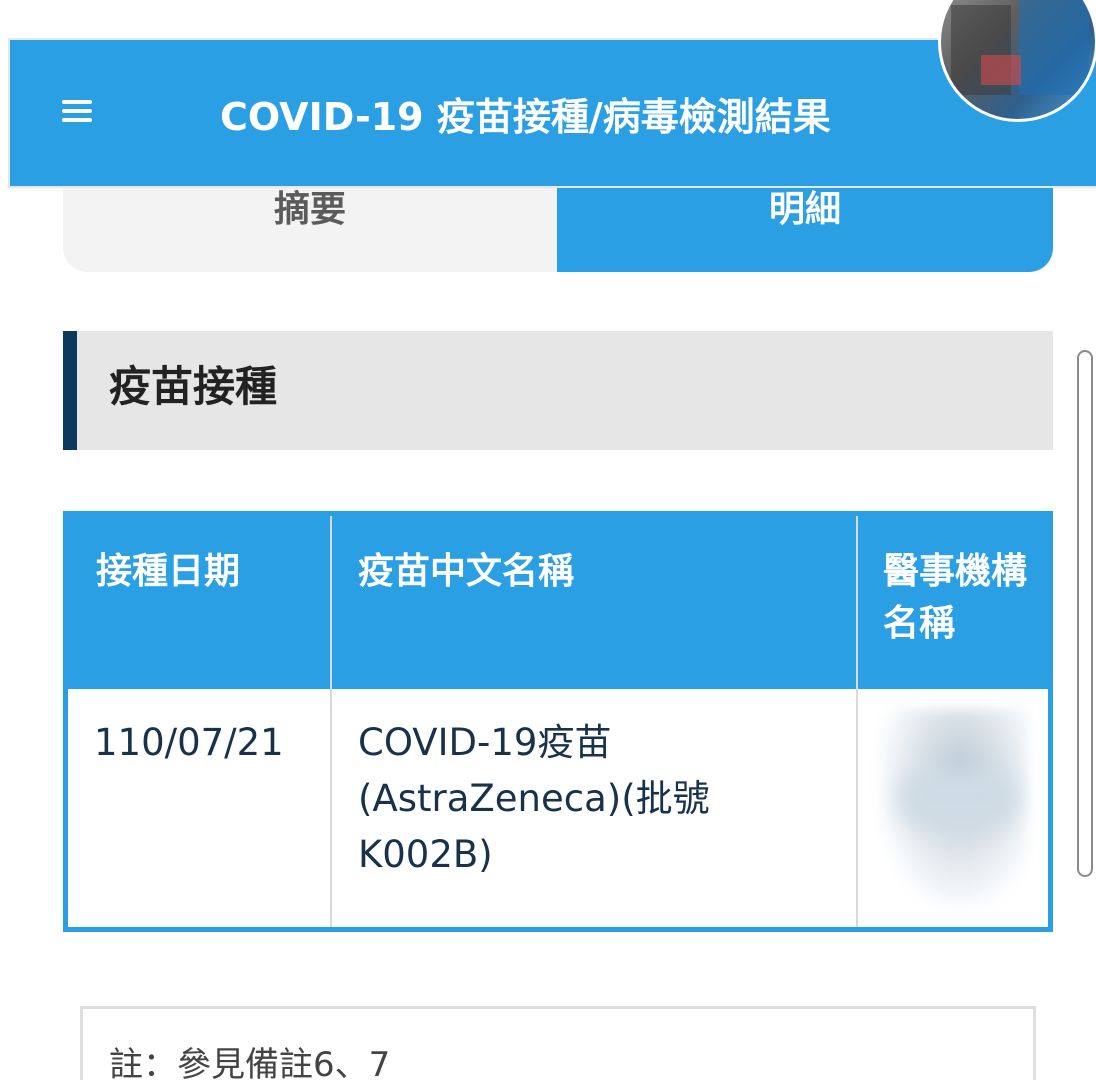 The image size is (1096, 1080). What do you see at coordinates (466, 571) in the screenshot?
I see `header-vaccine-name: 疫苗中文名稱` at bounding box center [466, 571].